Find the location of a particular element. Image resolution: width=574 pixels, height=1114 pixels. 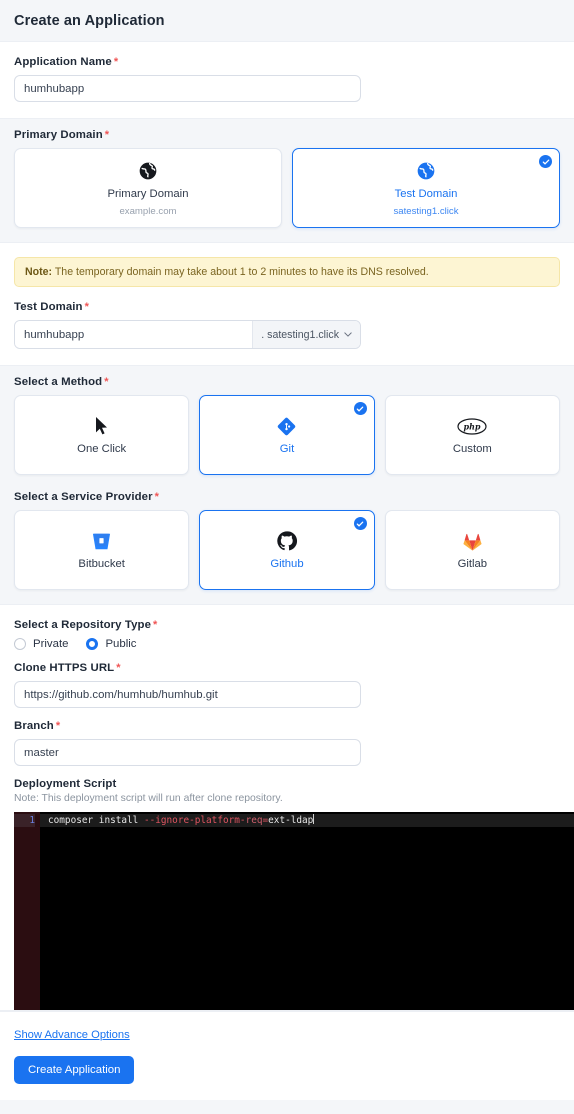

method-label-text: Select a Method is located at coordinates (58, 382).